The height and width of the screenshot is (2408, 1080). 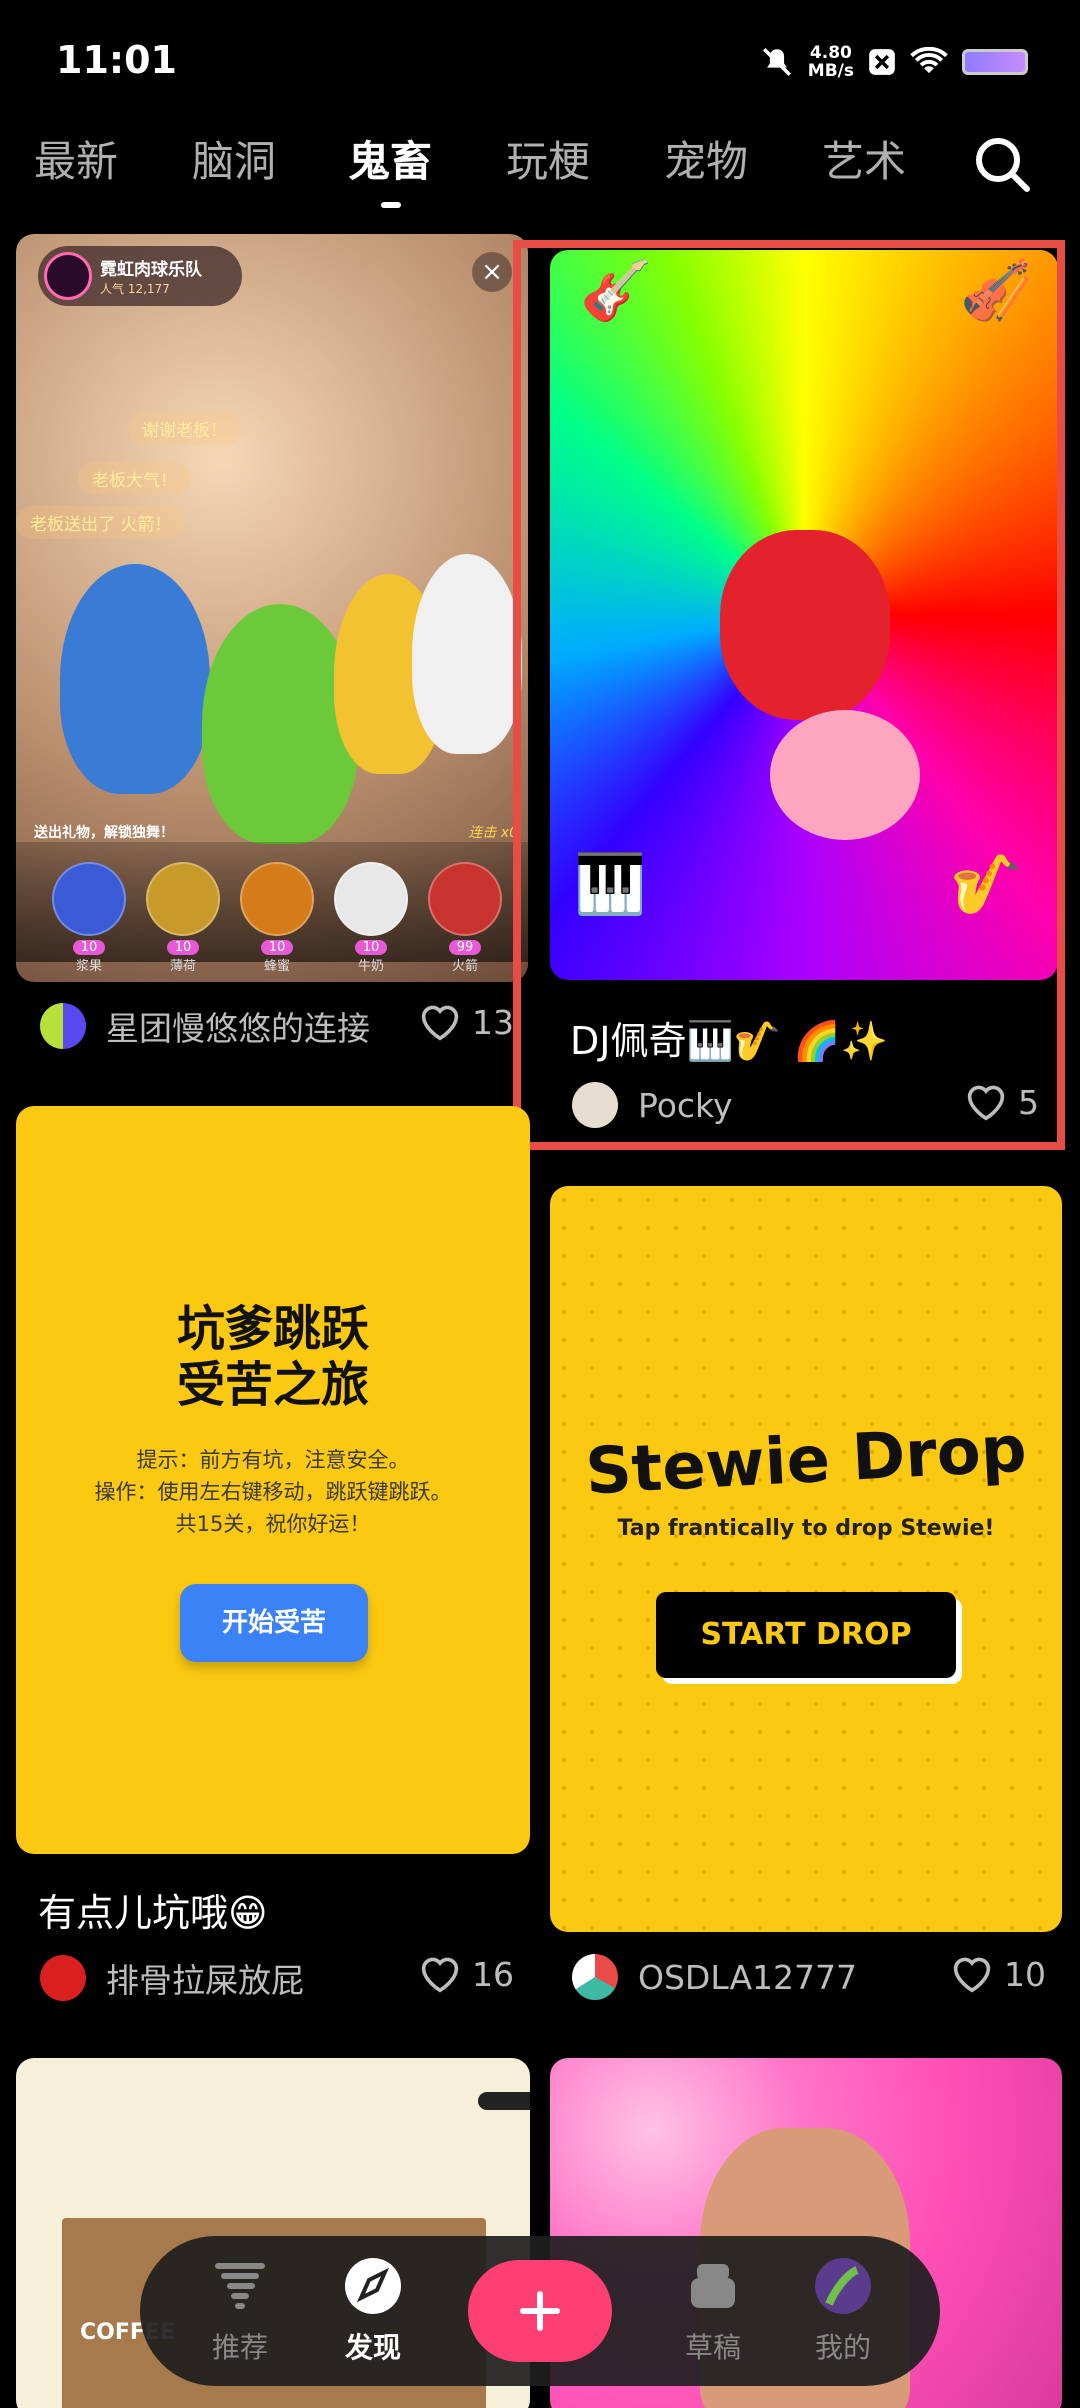 I want to click on plus-icon-stroke, so click(x=540, y=2311).